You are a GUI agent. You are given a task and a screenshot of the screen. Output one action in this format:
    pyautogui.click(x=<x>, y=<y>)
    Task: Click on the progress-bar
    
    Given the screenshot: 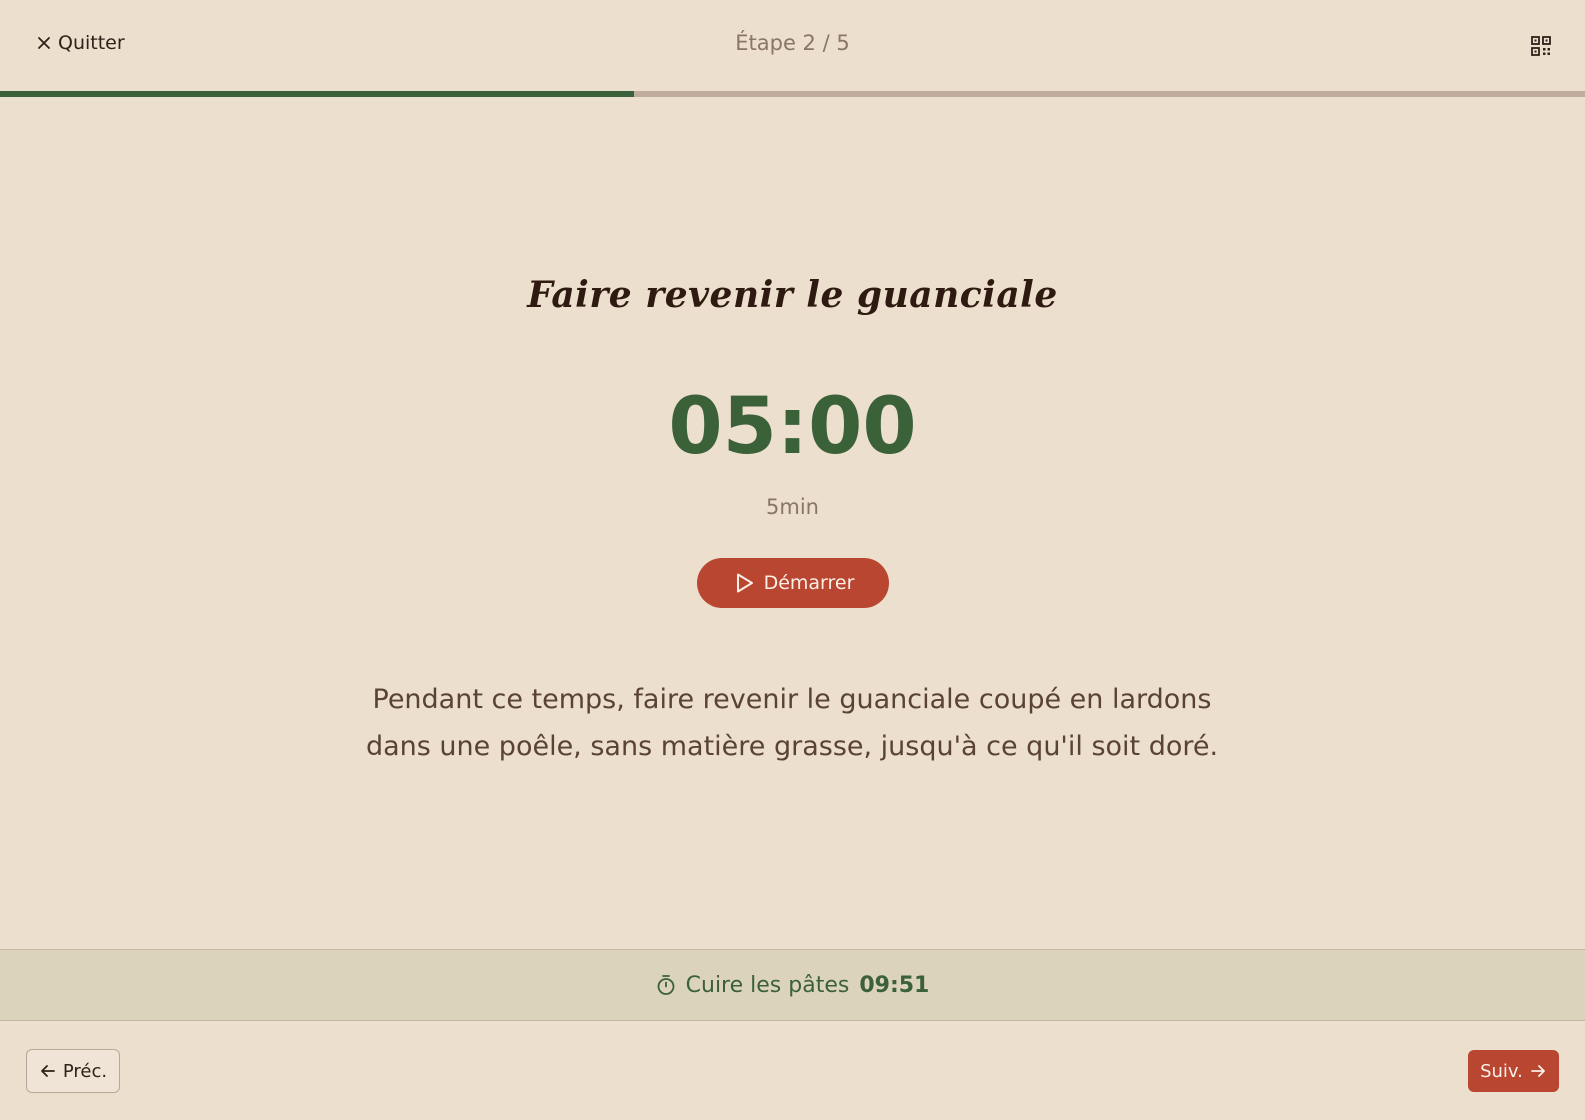 What is the action you would take?
    pyautogui.click(x=792, y=94)
    